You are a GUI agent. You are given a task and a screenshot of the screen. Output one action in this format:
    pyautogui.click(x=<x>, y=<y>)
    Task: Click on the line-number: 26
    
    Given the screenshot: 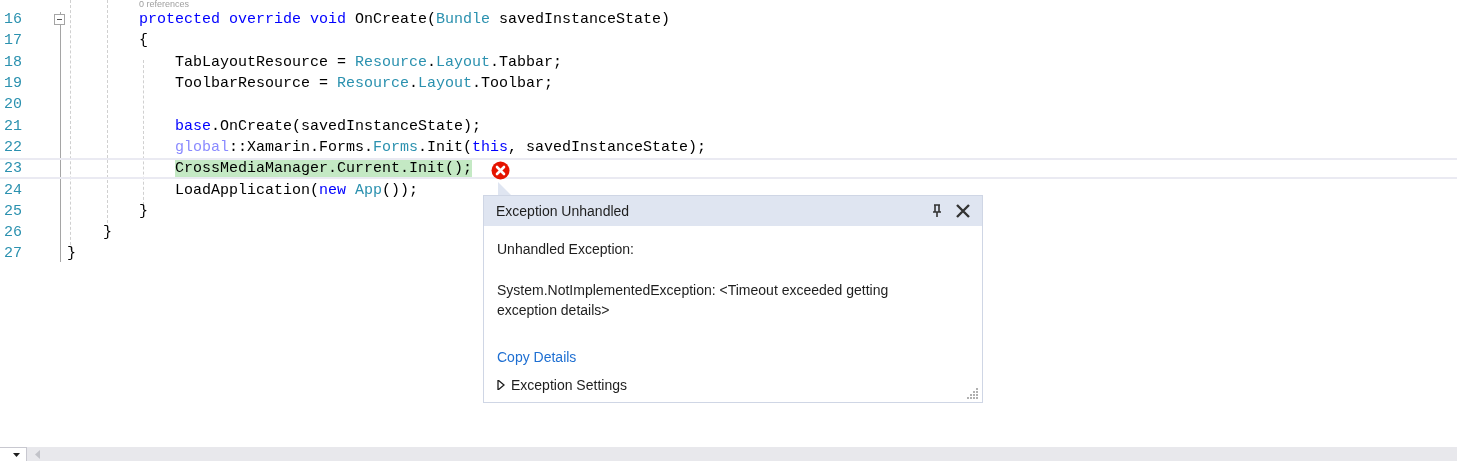 What is the action you would take?
    pyautogui.click(x=12, y=233)
    